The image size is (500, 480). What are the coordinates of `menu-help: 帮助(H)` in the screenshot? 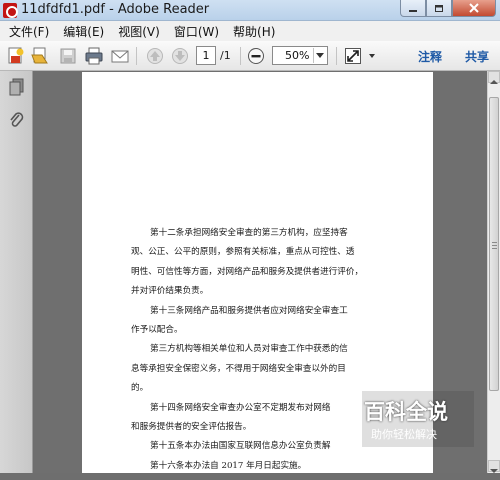 It's located at (254, 31).